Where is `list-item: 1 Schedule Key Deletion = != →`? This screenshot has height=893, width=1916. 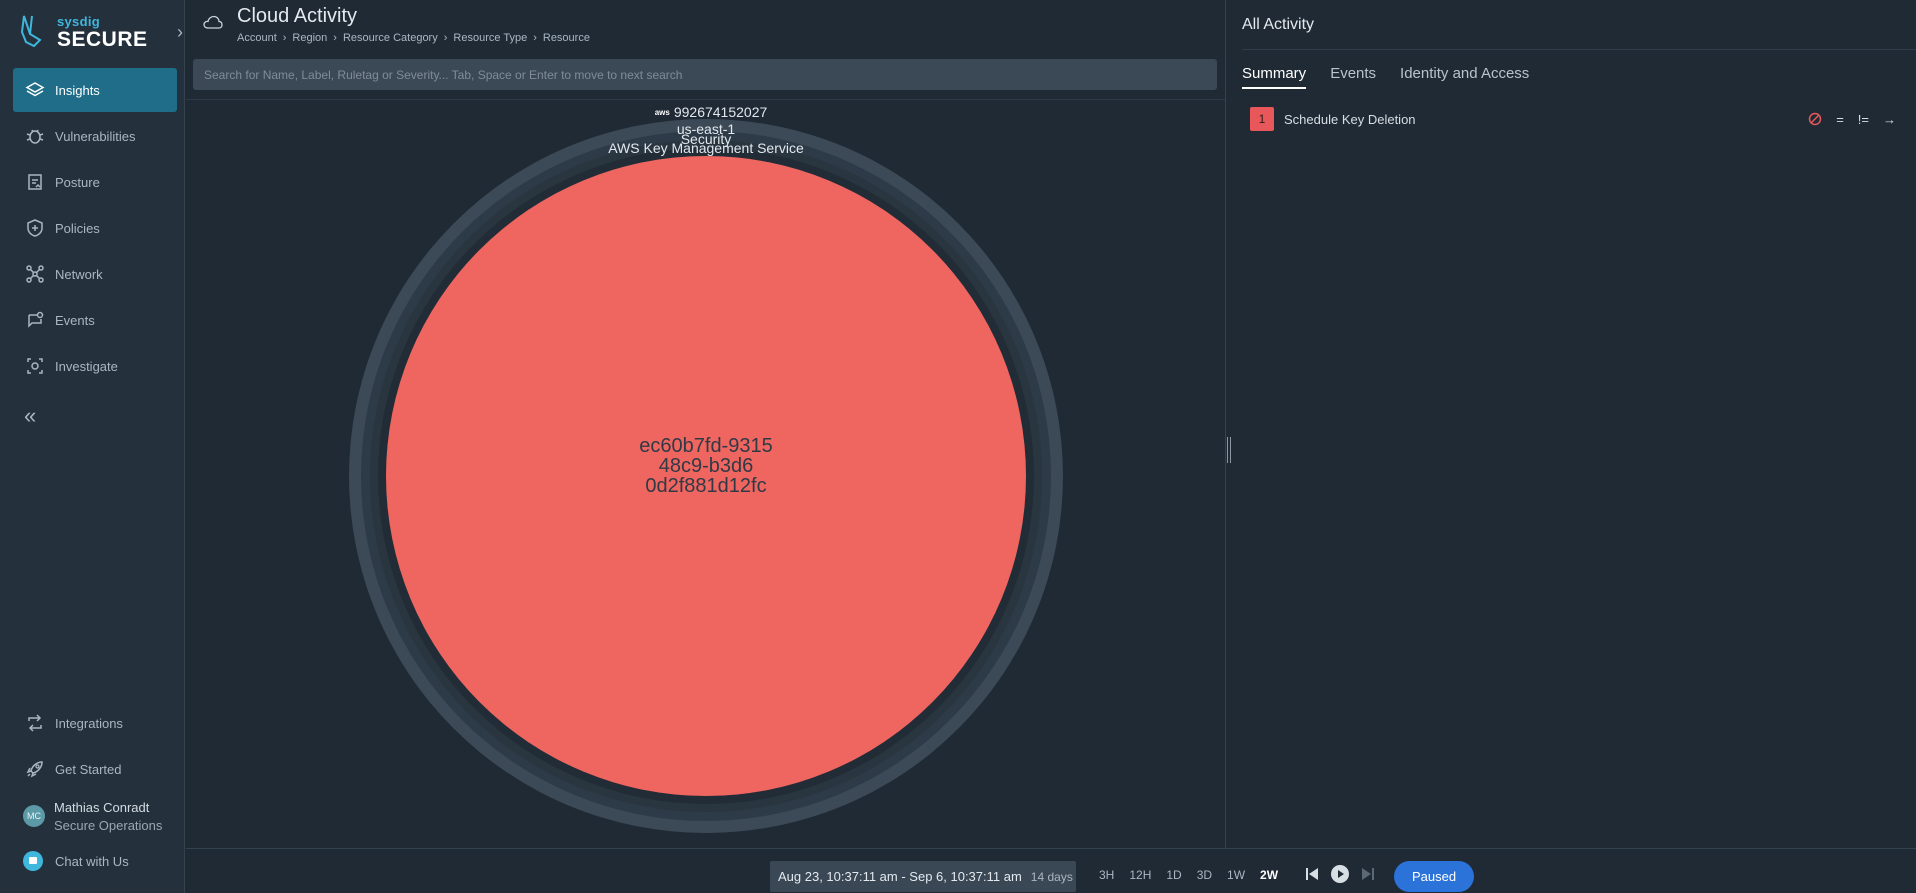
list-item: 1 Schedule Key Deletion = != → is located at coordinates (1573, 119).